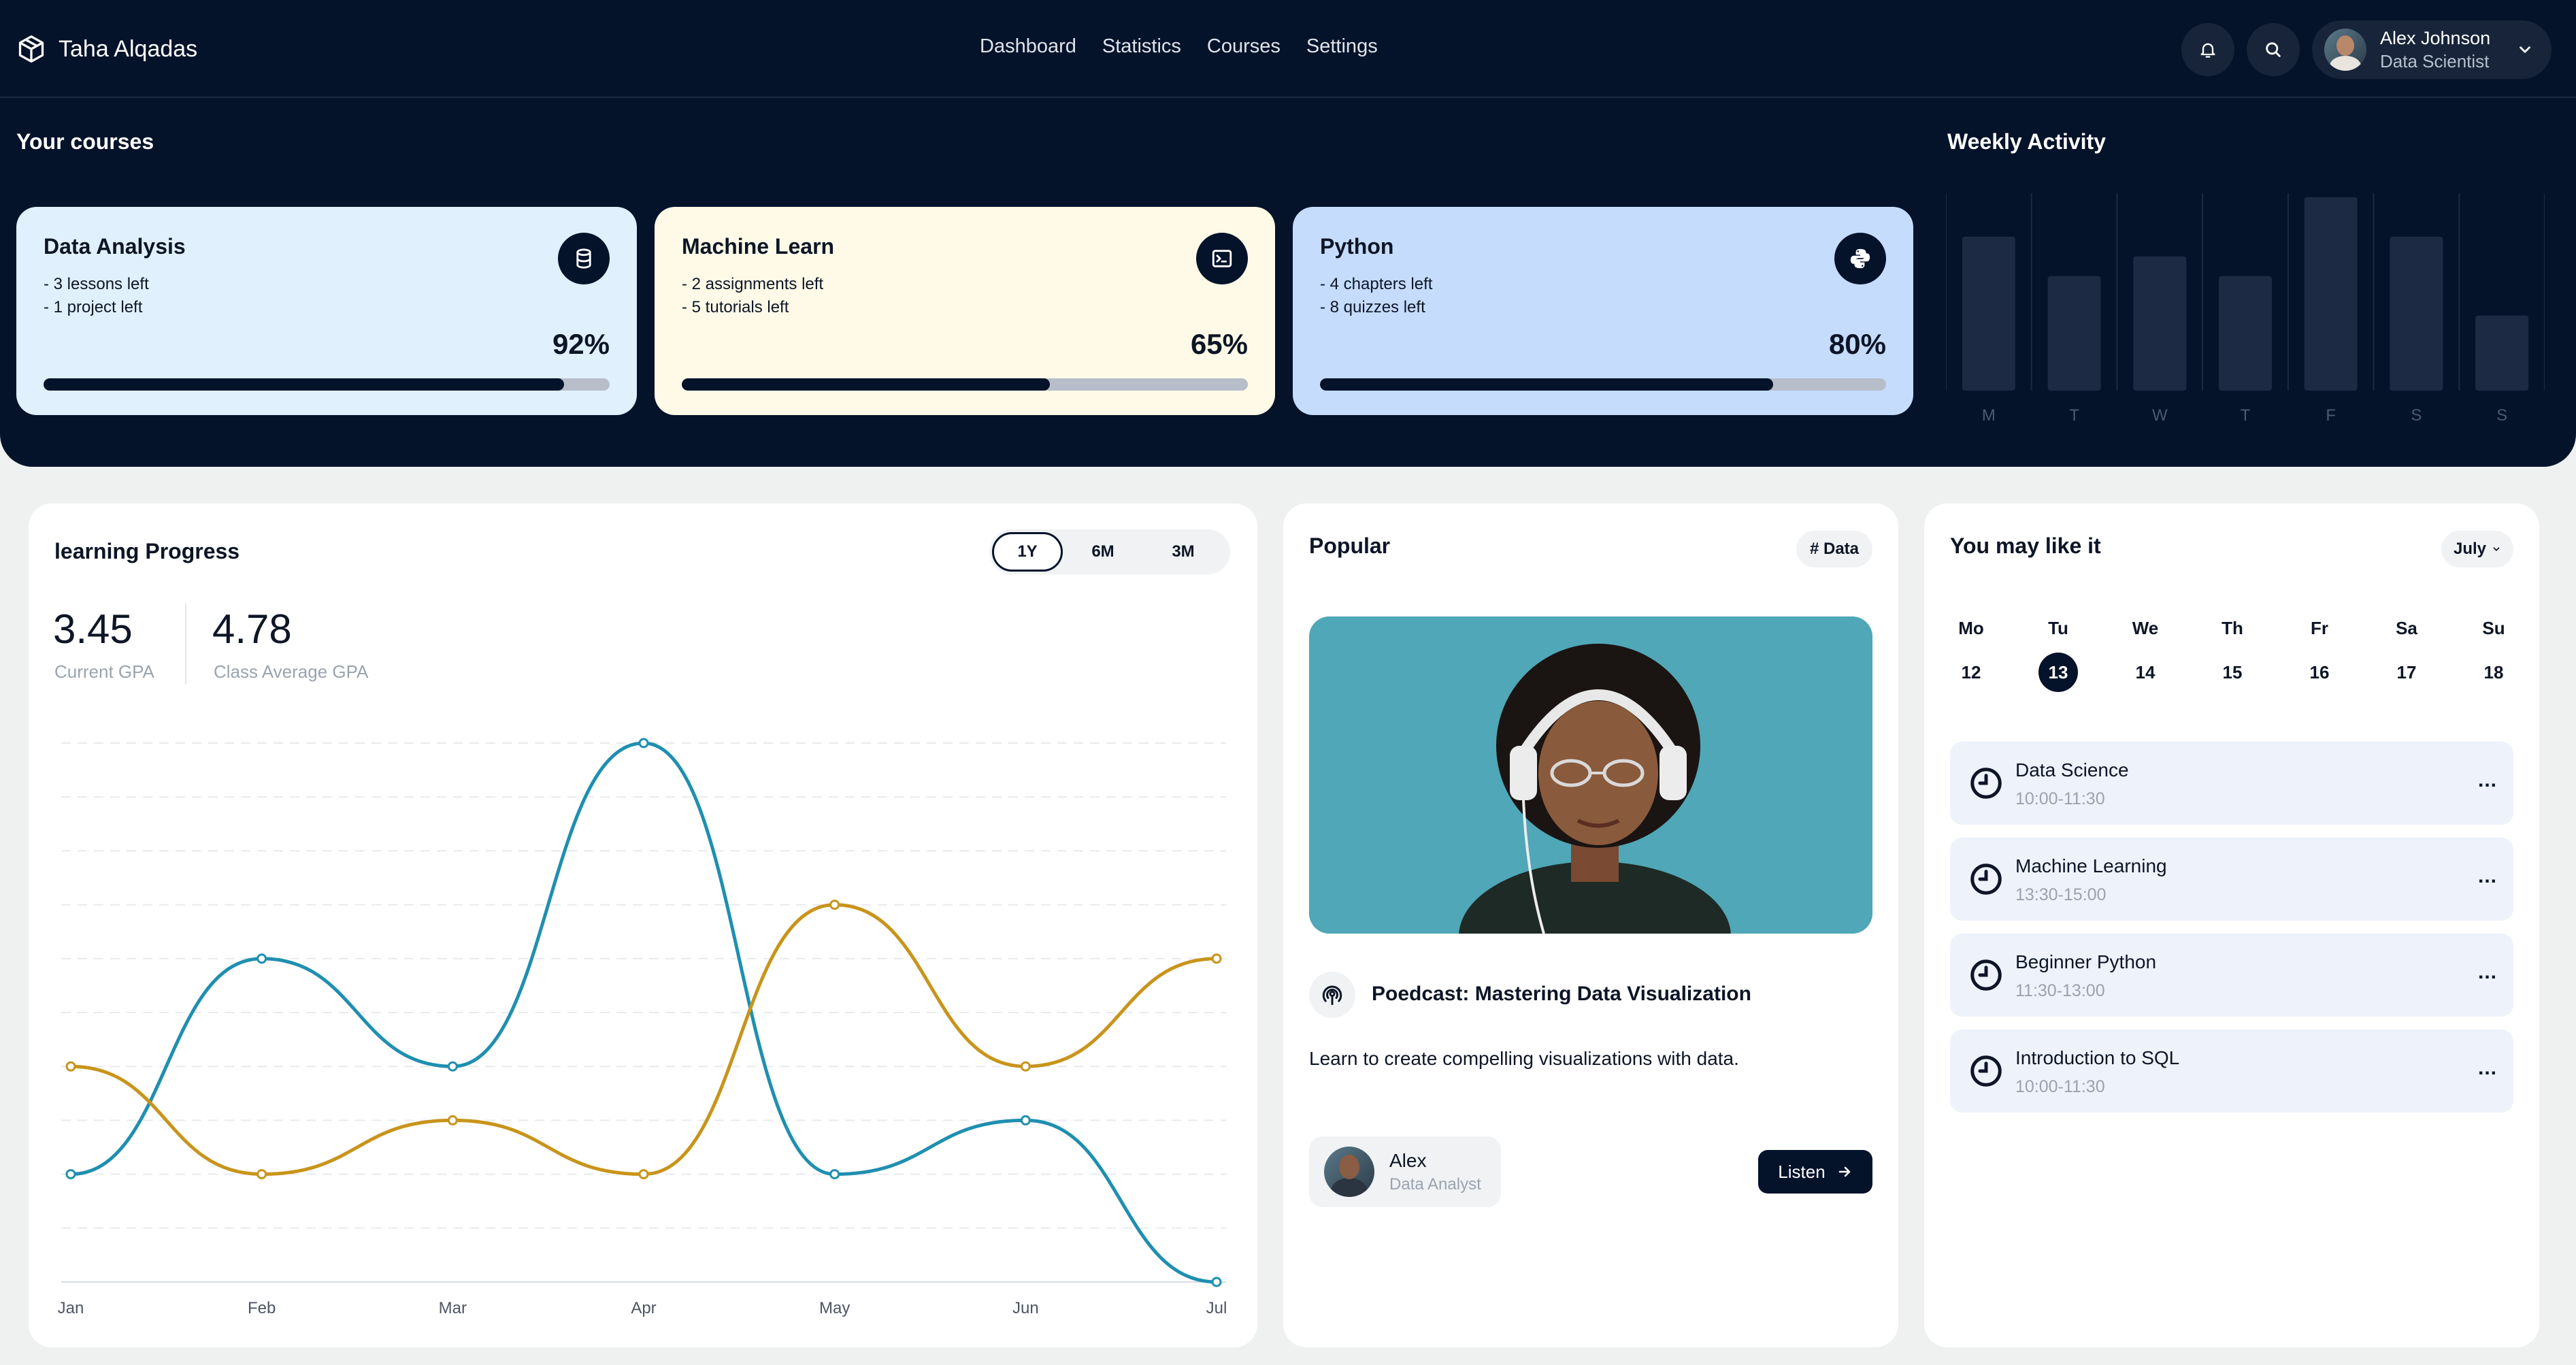 The width and height of the screenshot is (2576, 1365). What do you see at coordinates (1244, 47) in the screenshot?
I see `nav-courses: Courses` at bounding box center [1244, 47].